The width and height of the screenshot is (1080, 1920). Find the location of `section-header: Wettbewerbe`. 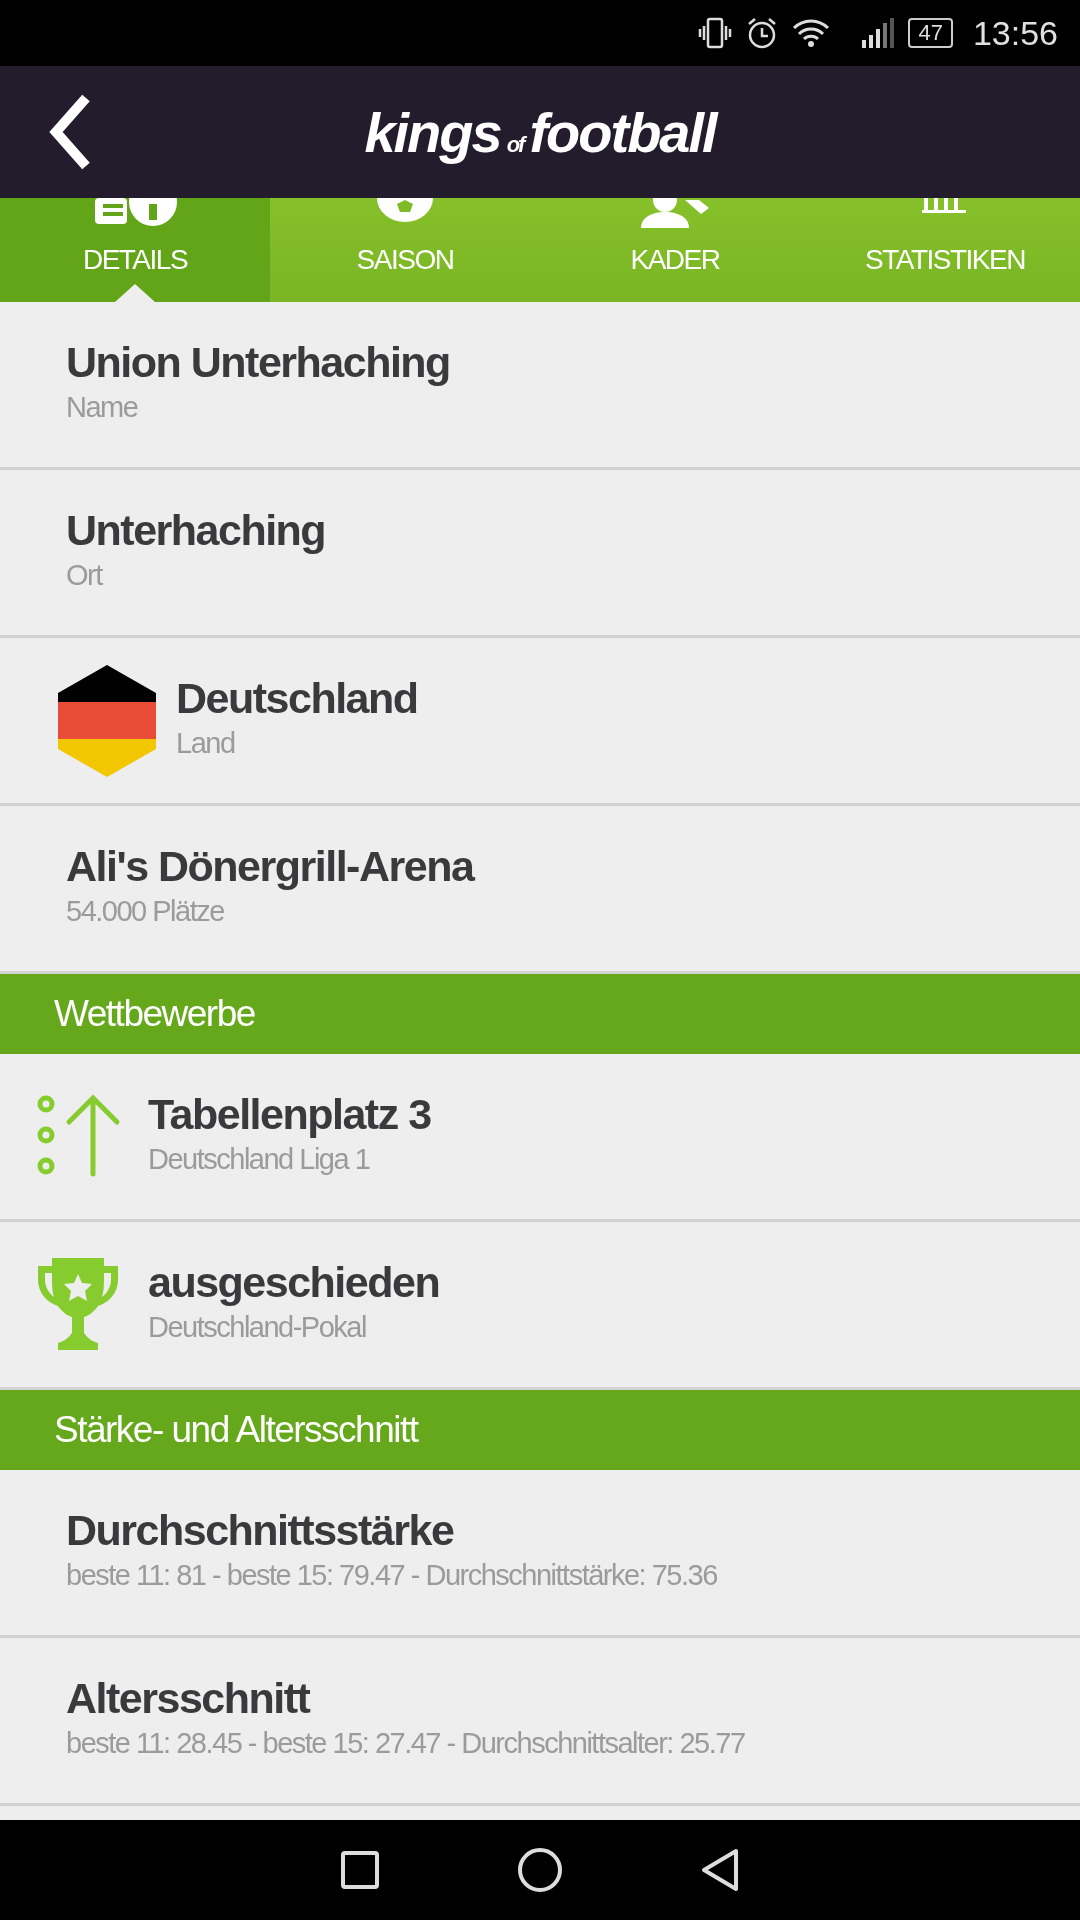

section-header: Wettbewerbe is located at coordinates (540, 1014).